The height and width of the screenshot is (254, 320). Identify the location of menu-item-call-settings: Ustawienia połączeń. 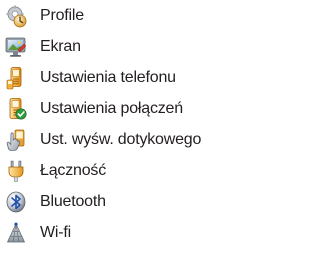
(122, 108).